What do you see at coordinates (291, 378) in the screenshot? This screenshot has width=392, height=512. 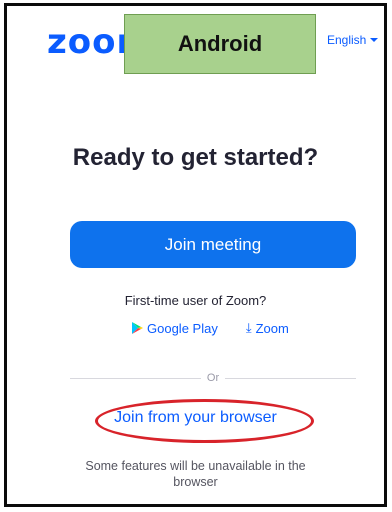 I see `divider-line-right` at bounding box center [291, 378].